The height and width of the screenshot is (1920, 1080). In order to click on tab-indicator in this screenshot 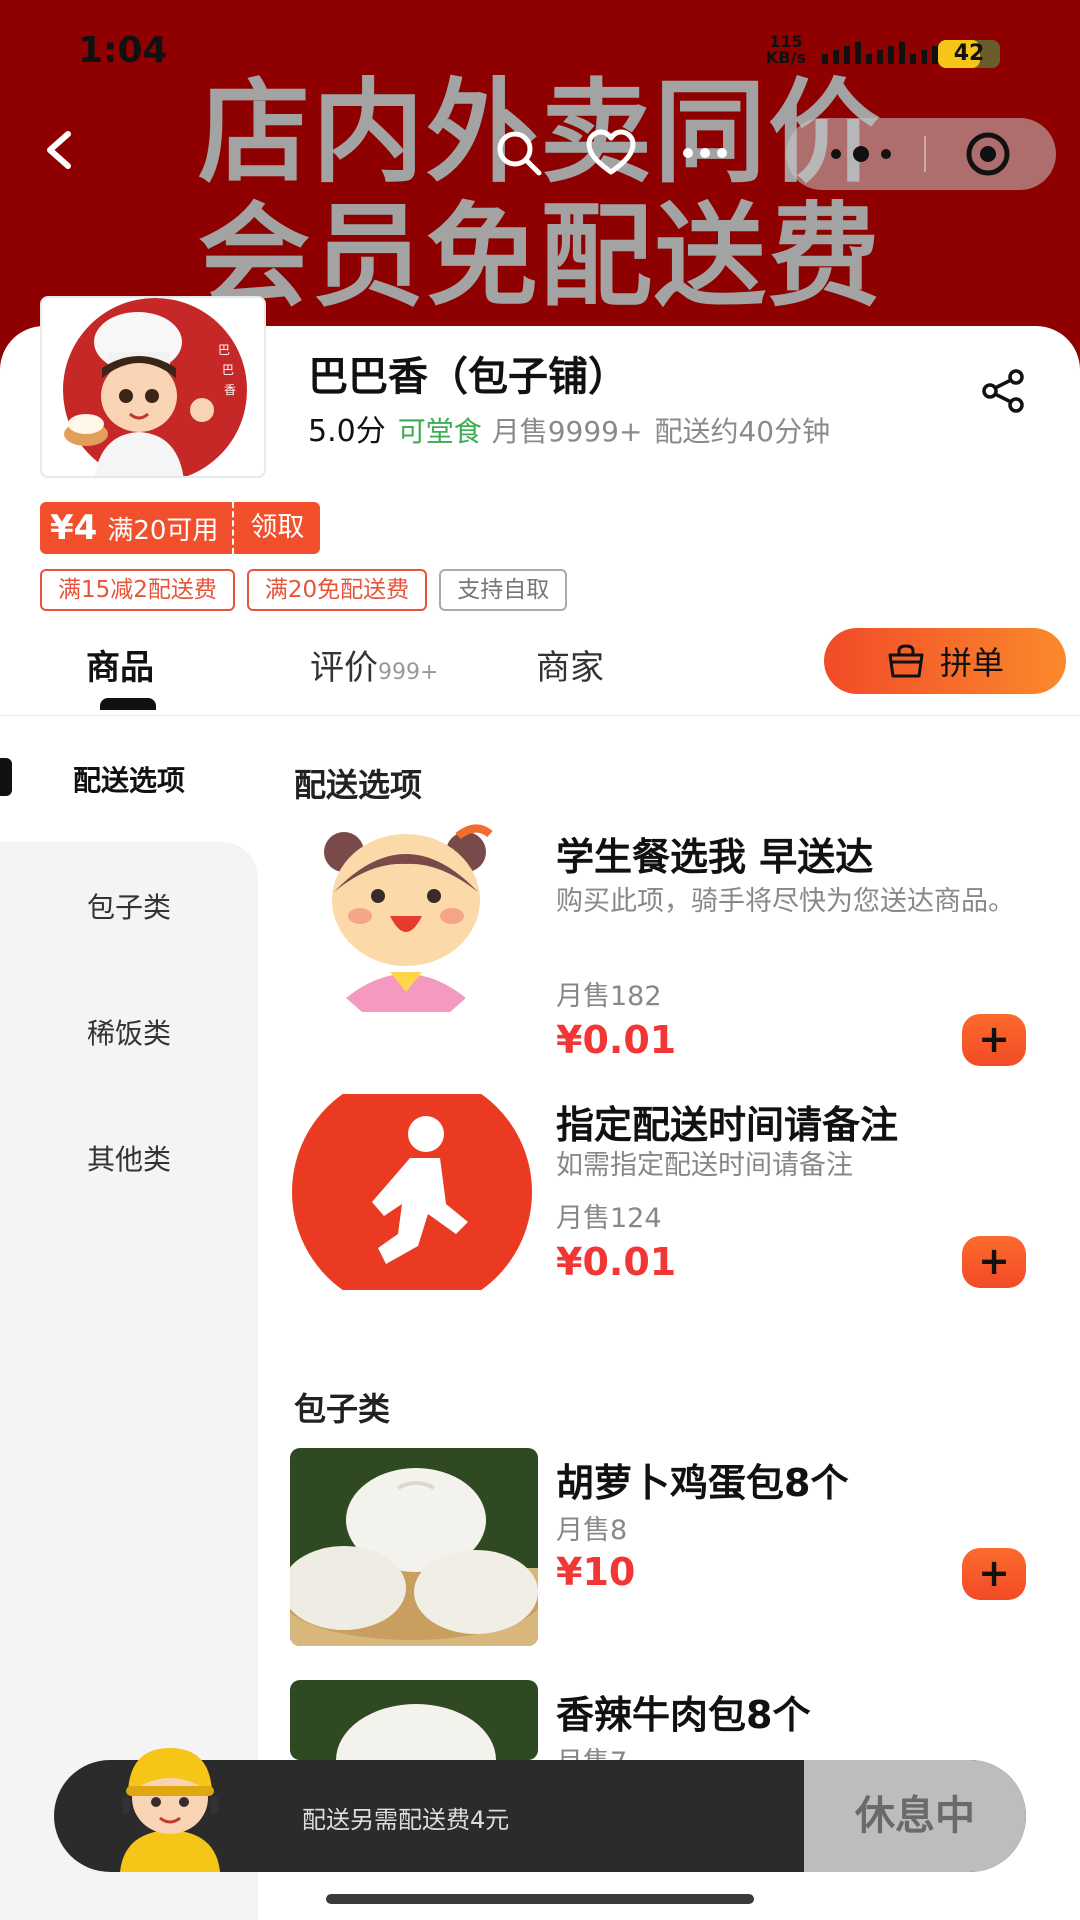, I will do `click(128, 704)`.